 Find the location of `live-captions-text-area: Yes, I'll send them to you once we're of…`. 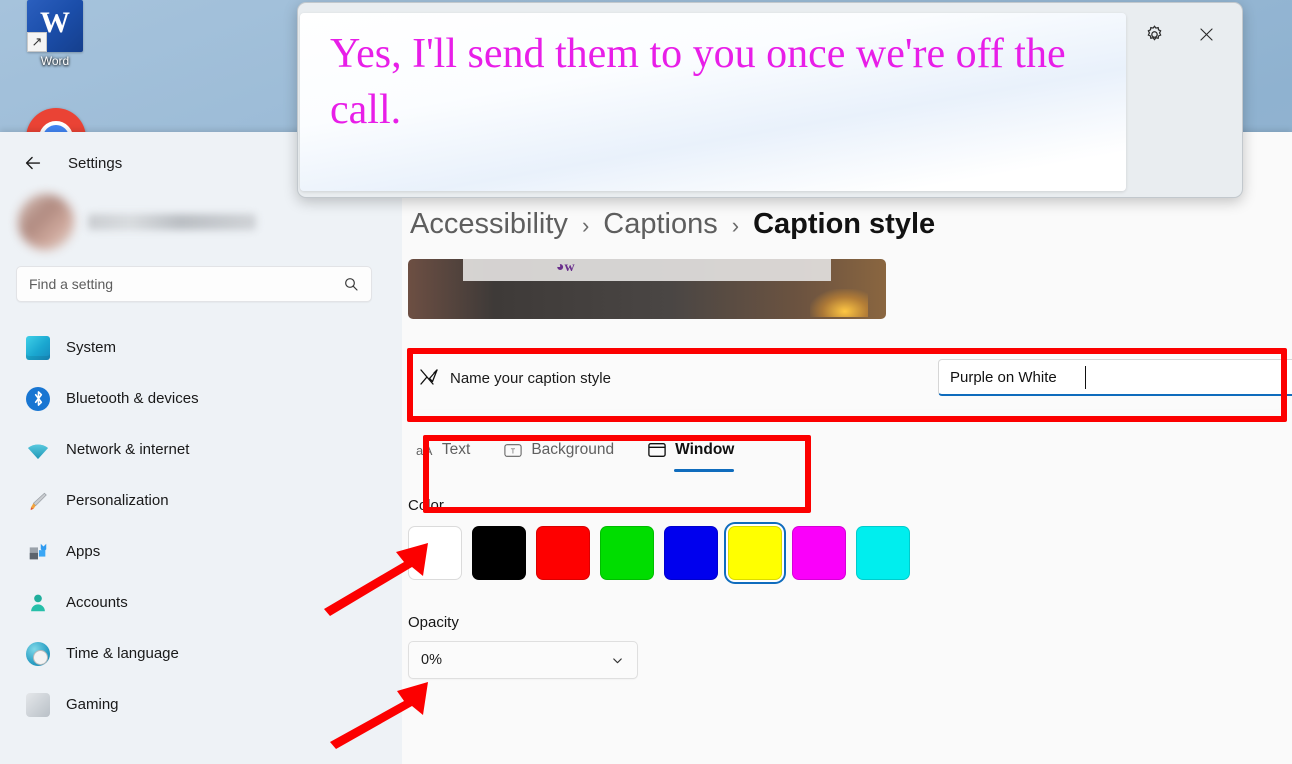

live-captions-text-area: Yes, I'll send them to you once we're of… is located at coordinates (713, 102).